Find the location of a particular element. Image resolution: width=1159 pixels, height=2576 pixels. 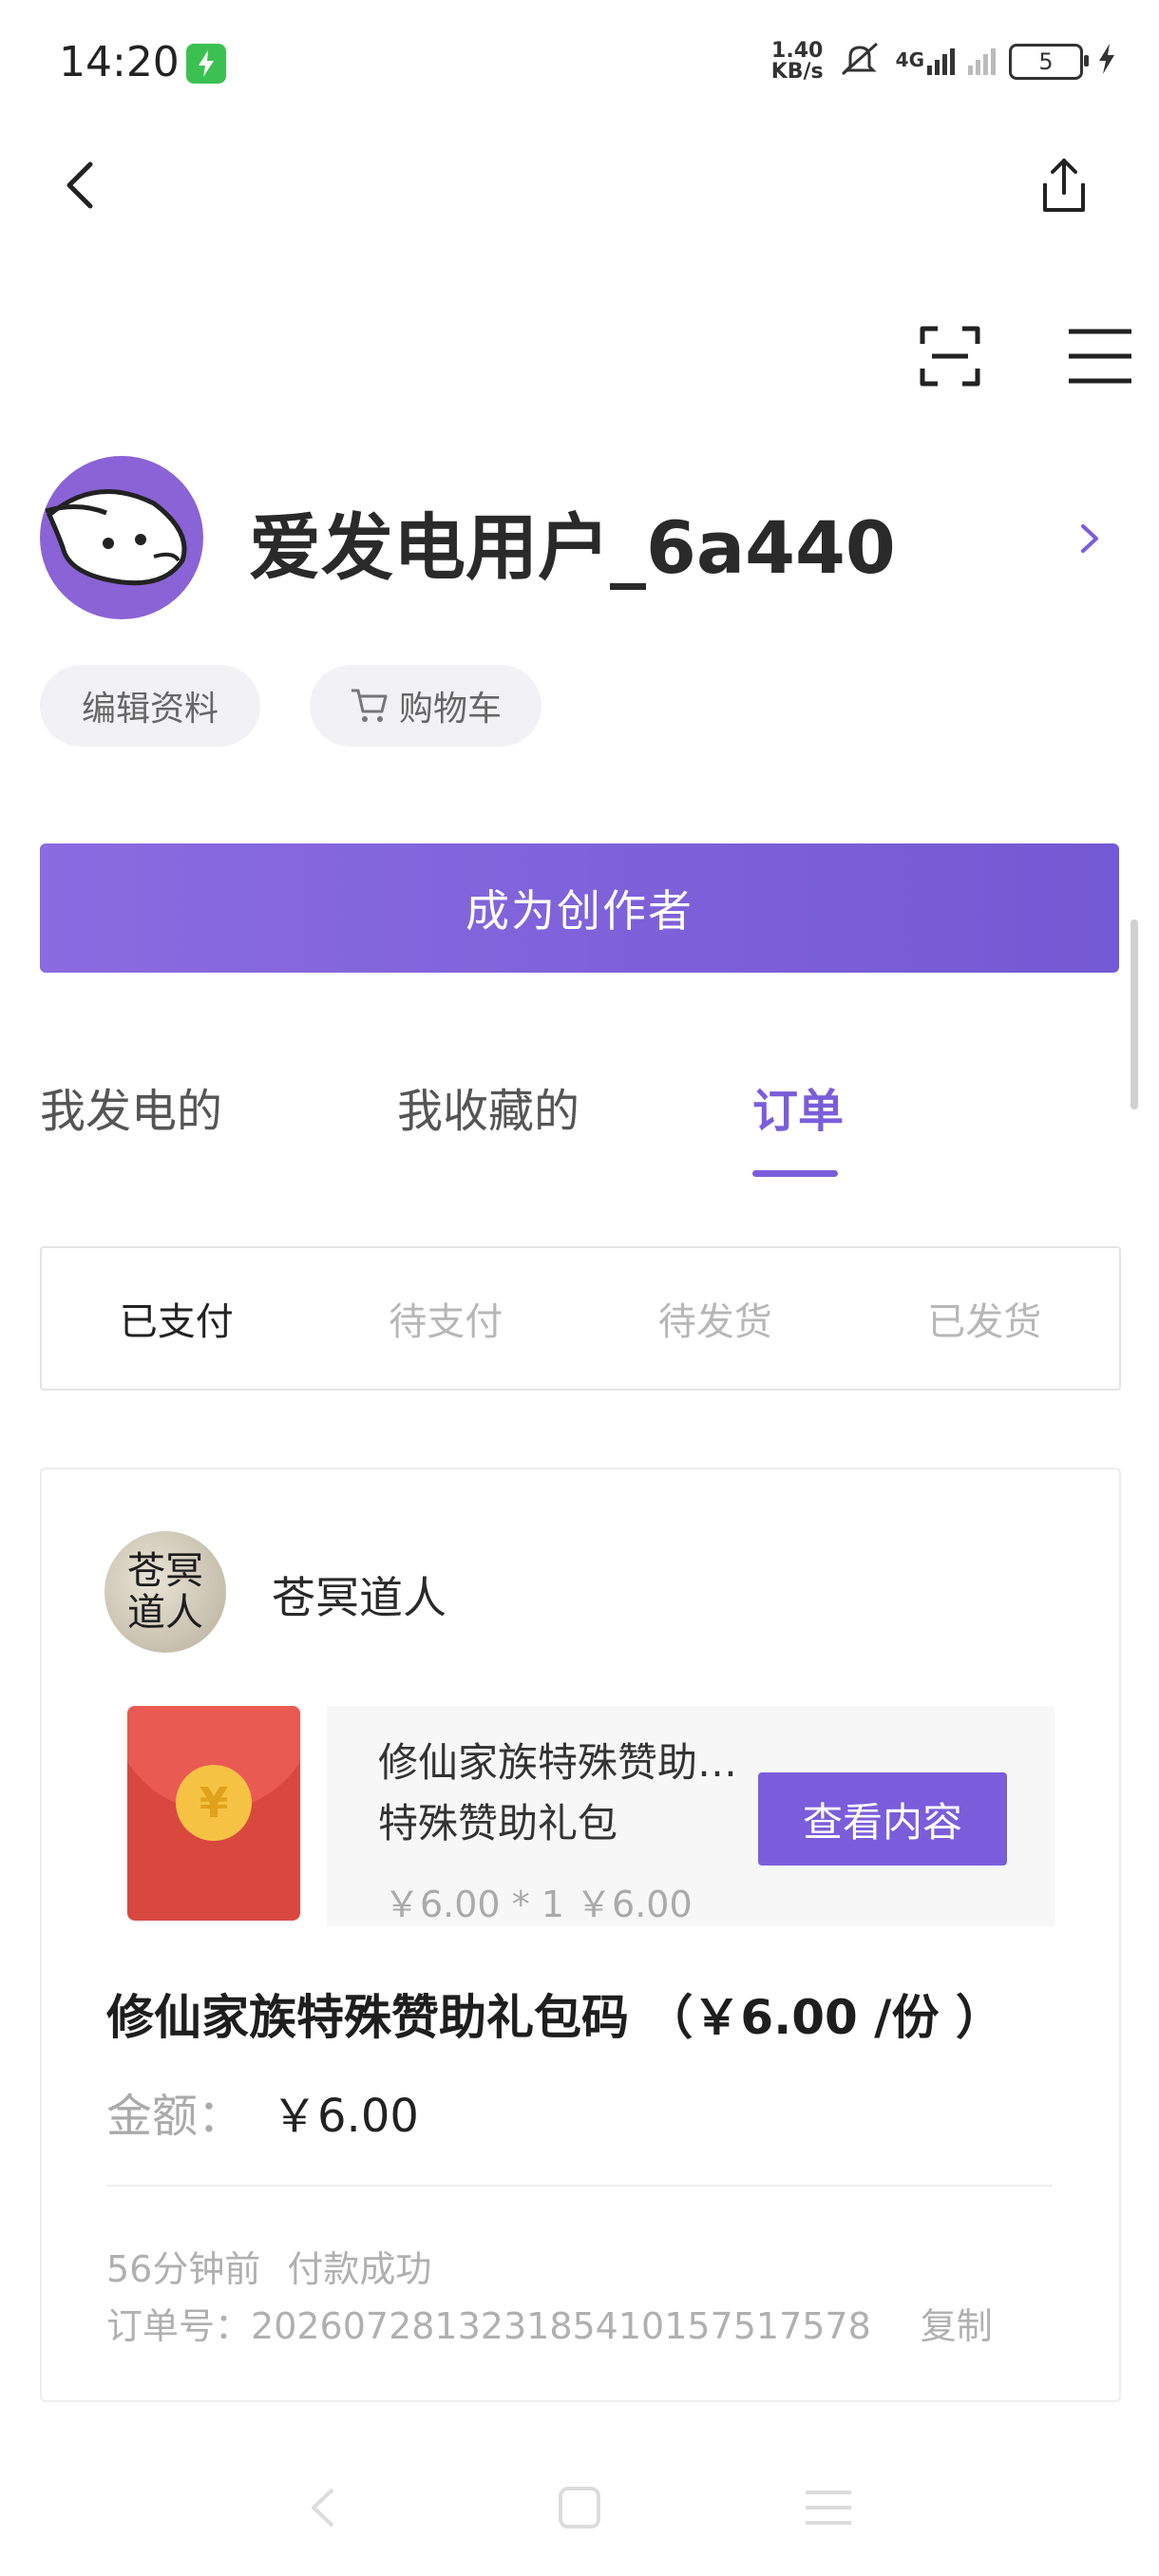

order-number-row: 订单号：202607281323185410157517578 复制 is located at coordinates (549, 2323).